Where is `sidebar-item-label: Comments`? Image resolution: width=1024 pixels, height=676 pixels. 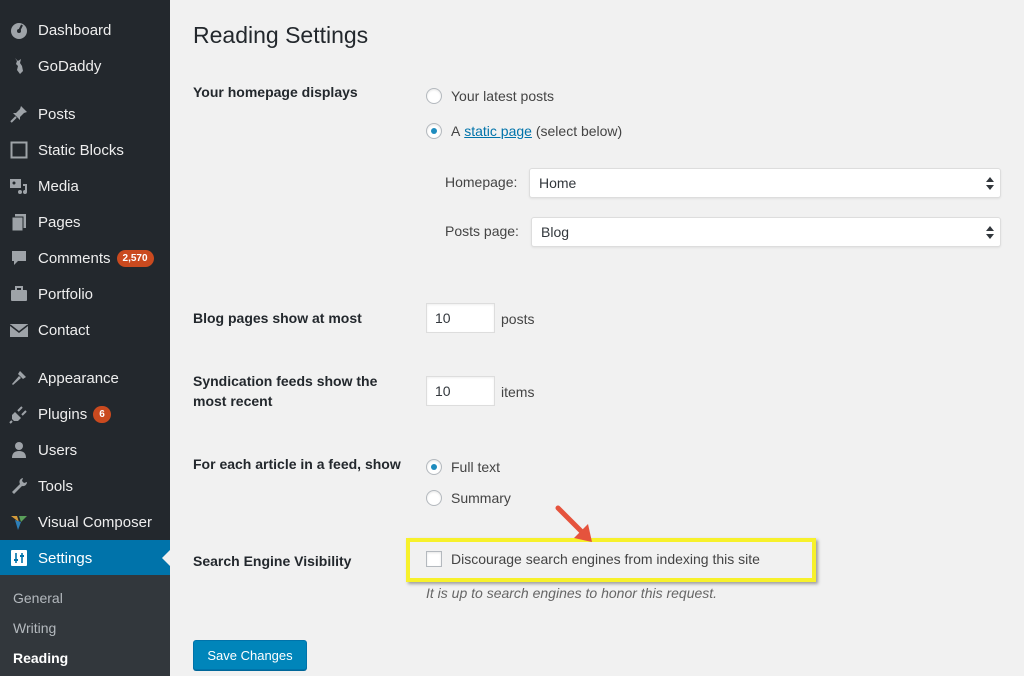 sidebar-item-label: Comments is located at coordinates (74, 258).